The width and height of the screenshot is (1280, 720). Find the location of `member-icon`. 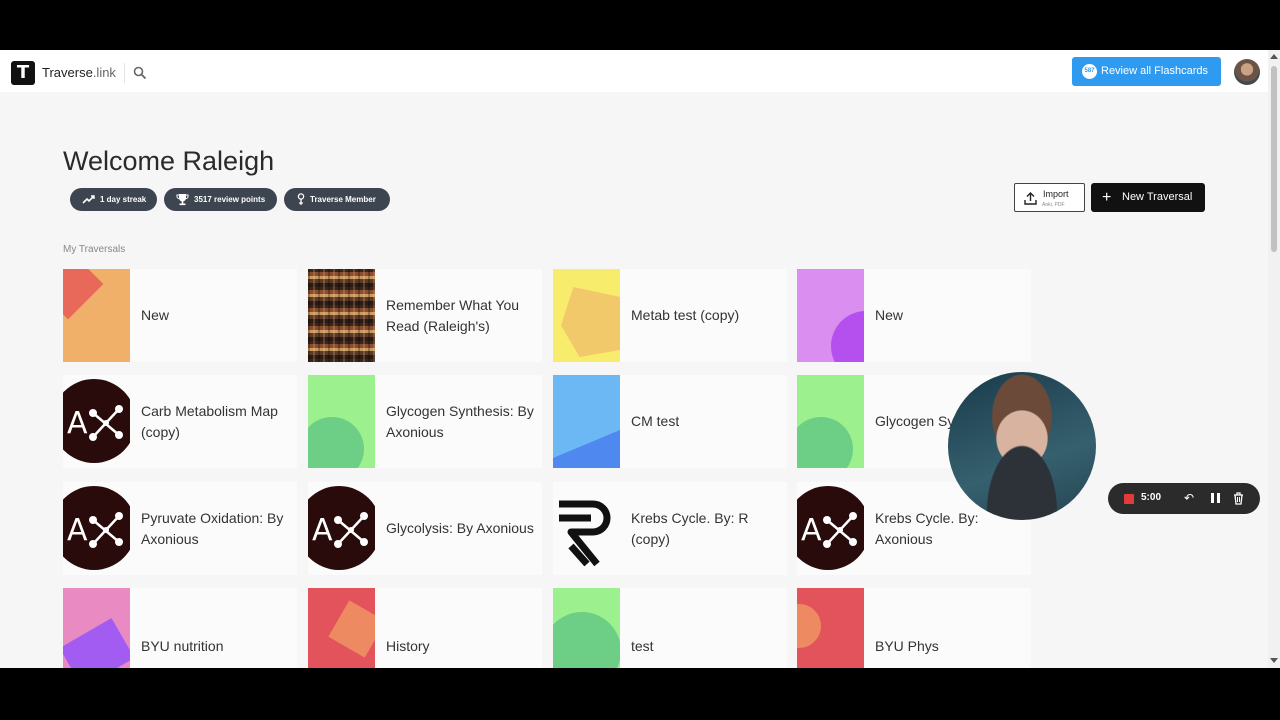

member-icon is located at coordinates (301, 199).